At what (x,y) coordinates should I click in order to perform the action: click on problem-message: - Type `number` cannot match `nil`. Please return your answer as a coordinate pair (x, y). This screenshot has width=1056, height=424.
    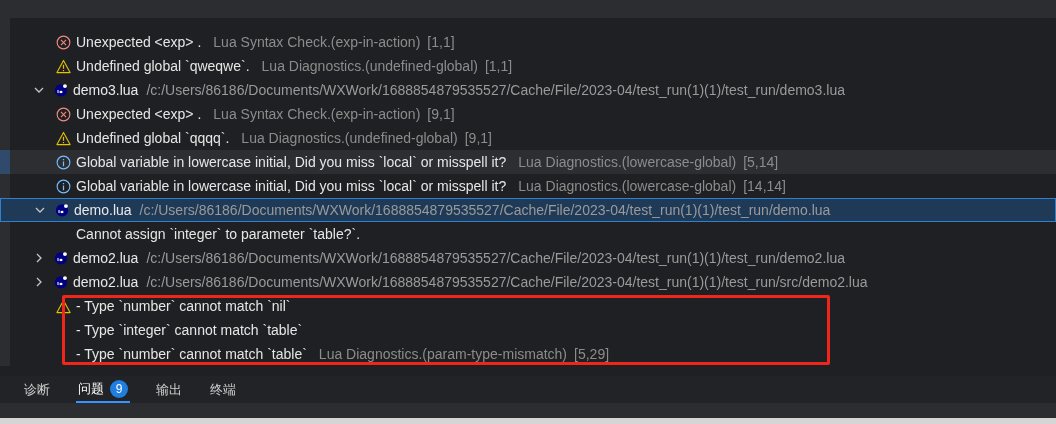
    Looking at the image, I should click on (183, 306).